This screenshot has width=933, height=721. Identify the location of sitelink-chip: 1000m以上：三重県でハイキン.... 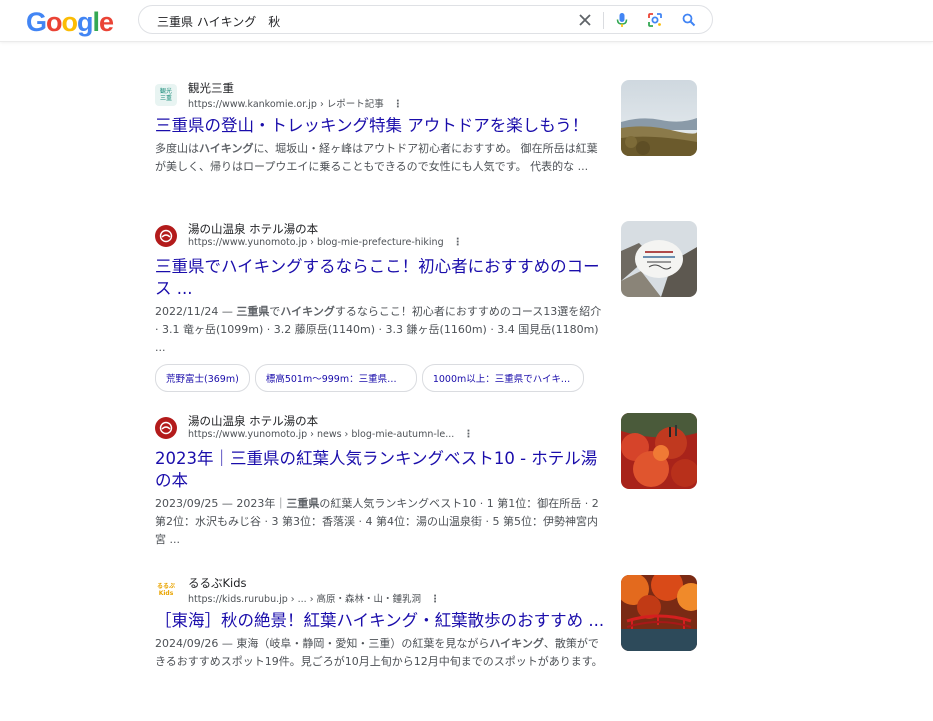
(502, 378).